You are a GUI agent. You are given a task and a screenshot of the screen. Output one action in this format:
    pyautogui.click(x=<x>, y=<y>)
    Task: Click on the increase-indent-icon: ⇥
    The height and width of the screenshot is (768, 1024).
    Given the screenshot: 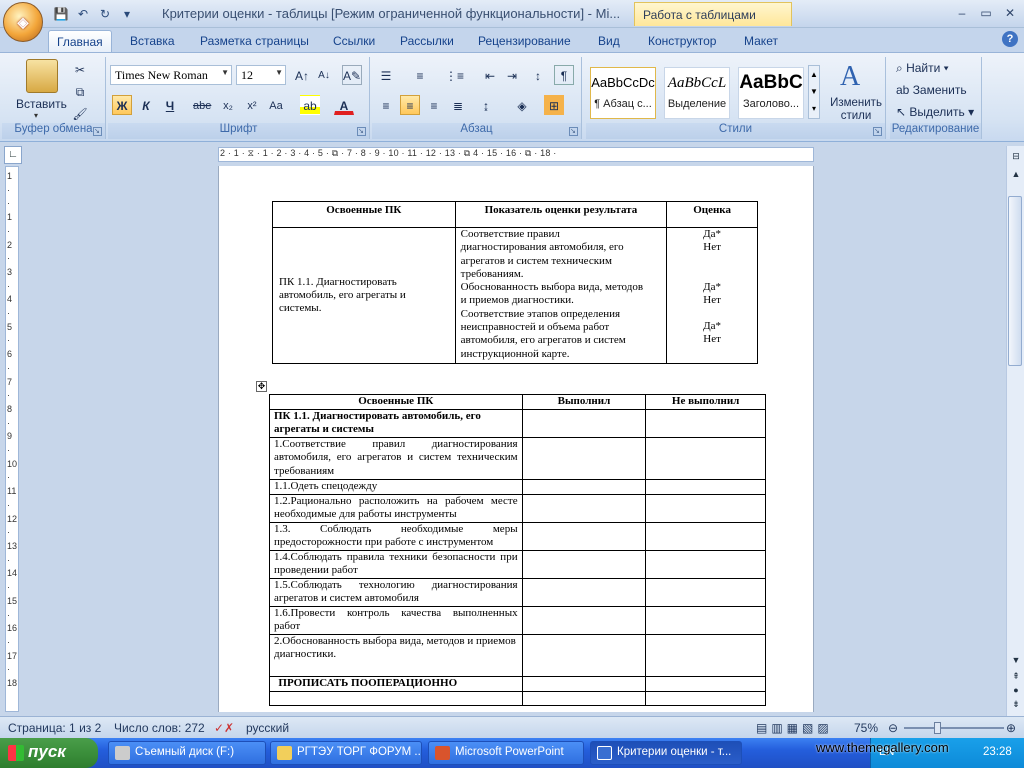 What is the action you would take?
    pyautogui.click(x=512, y=75)
    